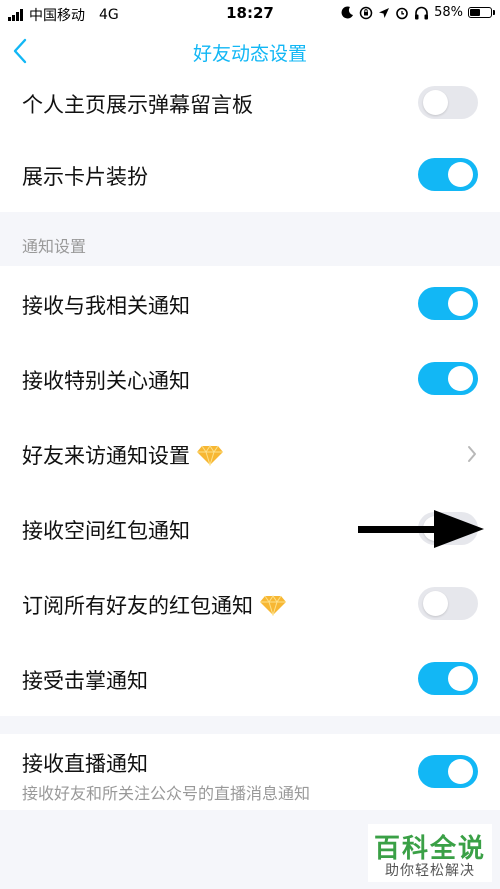 Image resolution: width=500 pixels, height=889 pixels. I want to click on live-notifications-toggle, so click(448, 771).